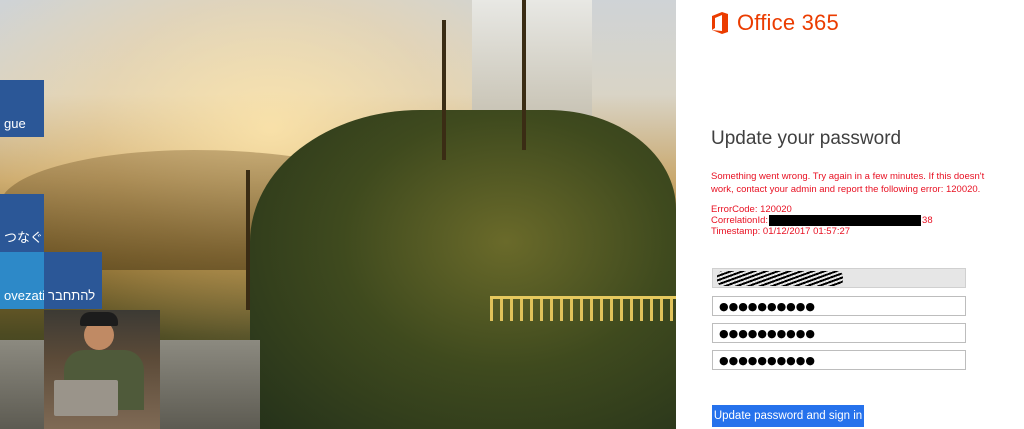 This screenshot has width=1024, height=429. Describe the element at coordinates (806, 138) in the screenshot. I see `page-title: Update your password` at that location.